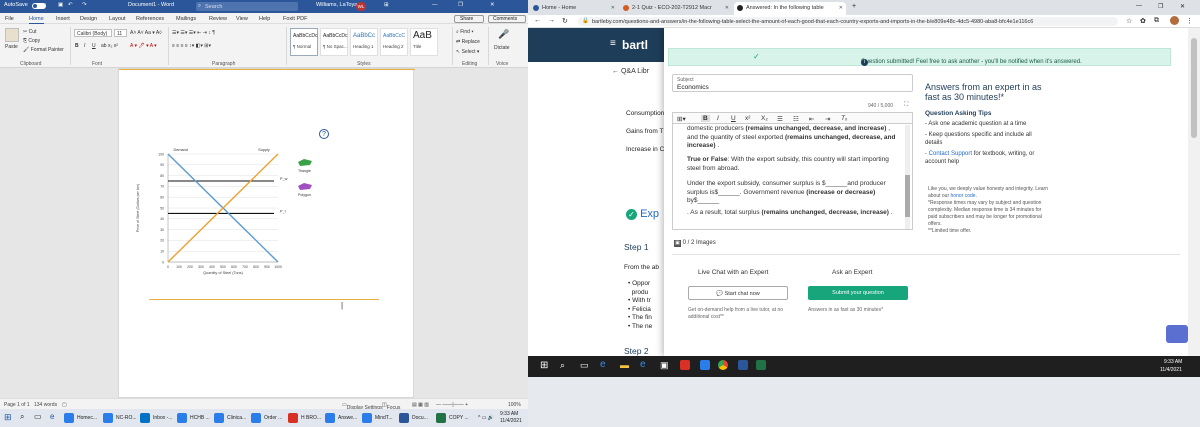 The width and height of the screenshot is (1200, 427). Describe the element at coordinates (544, 365) in the screenshot. I see `windows-start-icon: ⊞` at that location.